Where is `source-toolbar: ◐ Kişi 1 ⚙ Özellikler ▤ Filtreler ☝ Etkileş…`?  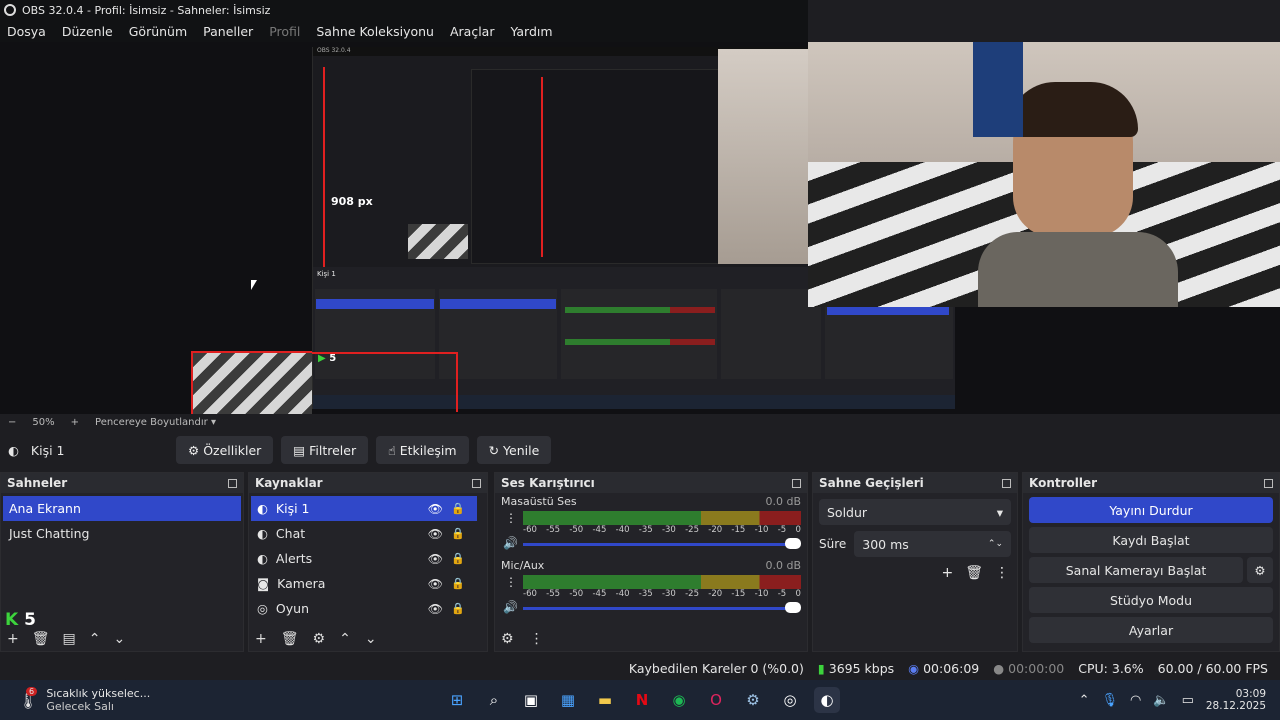
source-toolbar: ◐ Kişi 1 ⚙ Özellikler ▤ Filtreler ☝ Etkileş… is located at coordinates (640, 450).